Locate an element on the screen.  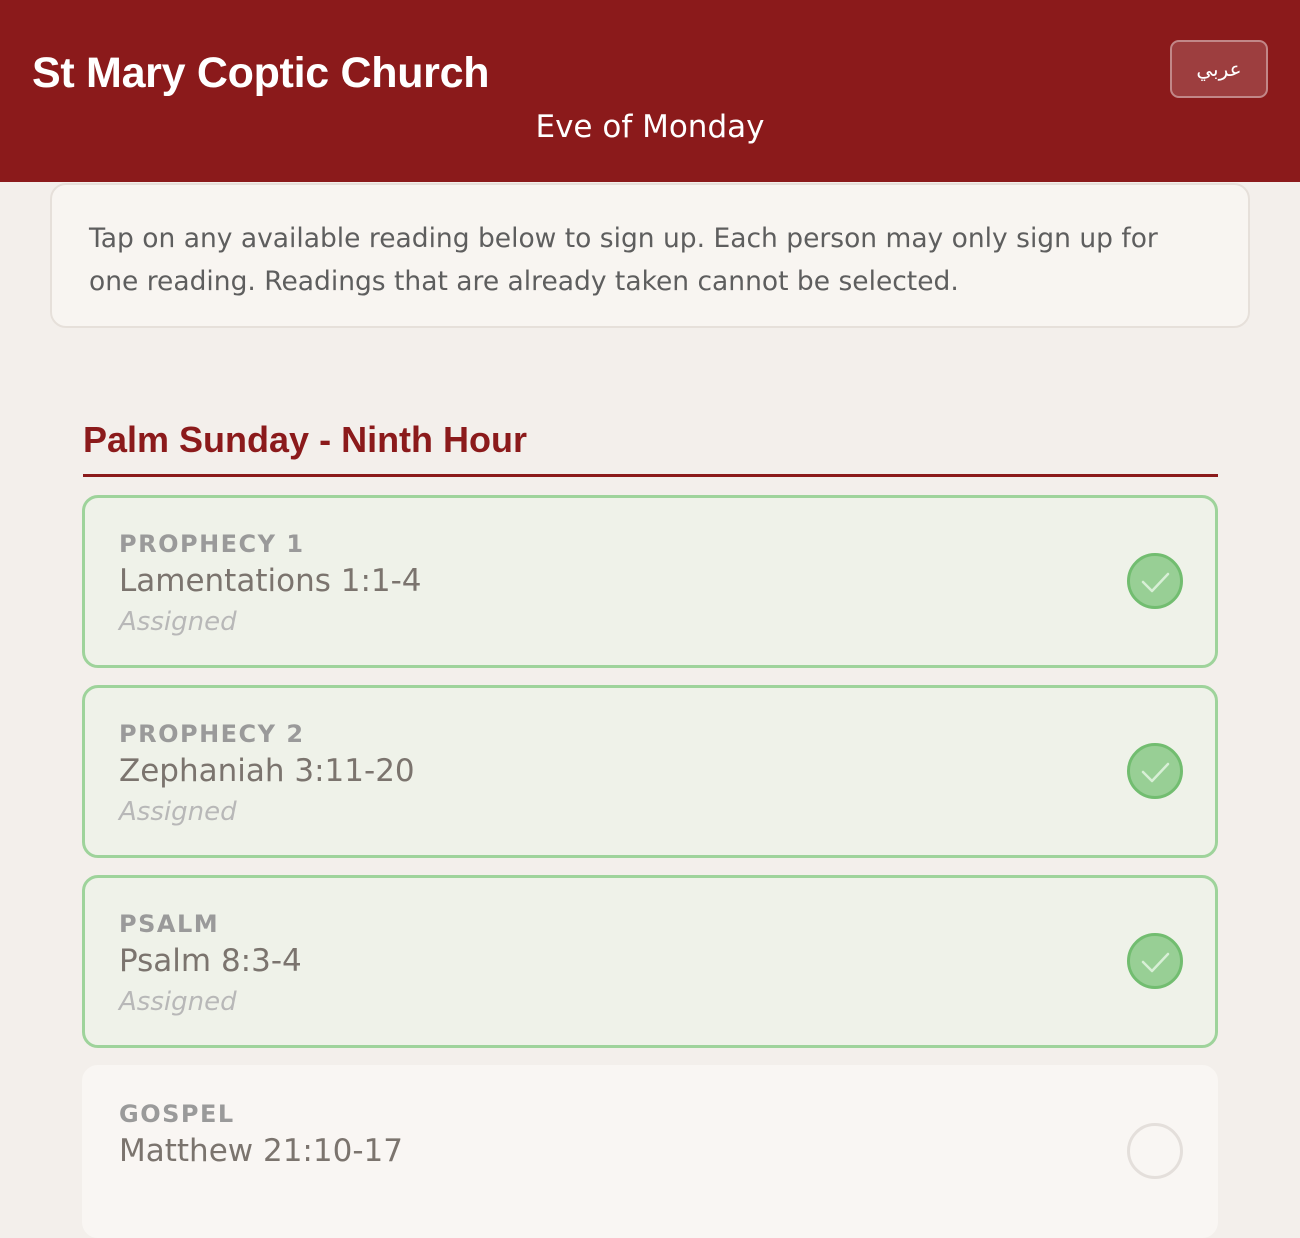
reading-label: PROPHECY 2 is located at coordinates (212, 734).